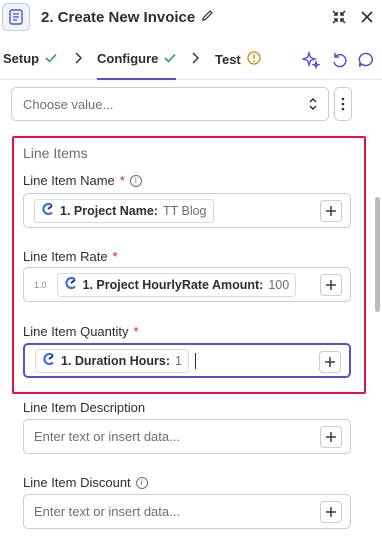 Image resolution: width=382 pixels, height=540 pixels. What do you see at coordinates (173, 284) in the screenshot?
I see `chip-label: 1. Project HourlyRate Amount:` at bounding box center [173, 284].